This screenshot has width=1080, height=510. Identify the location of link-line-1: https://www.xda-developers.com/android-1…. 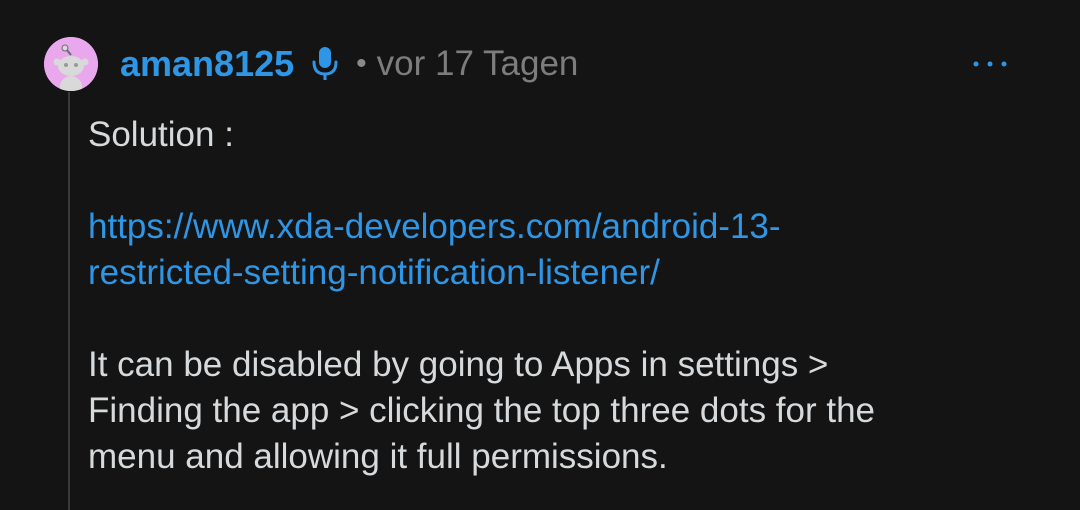
(434, 226).